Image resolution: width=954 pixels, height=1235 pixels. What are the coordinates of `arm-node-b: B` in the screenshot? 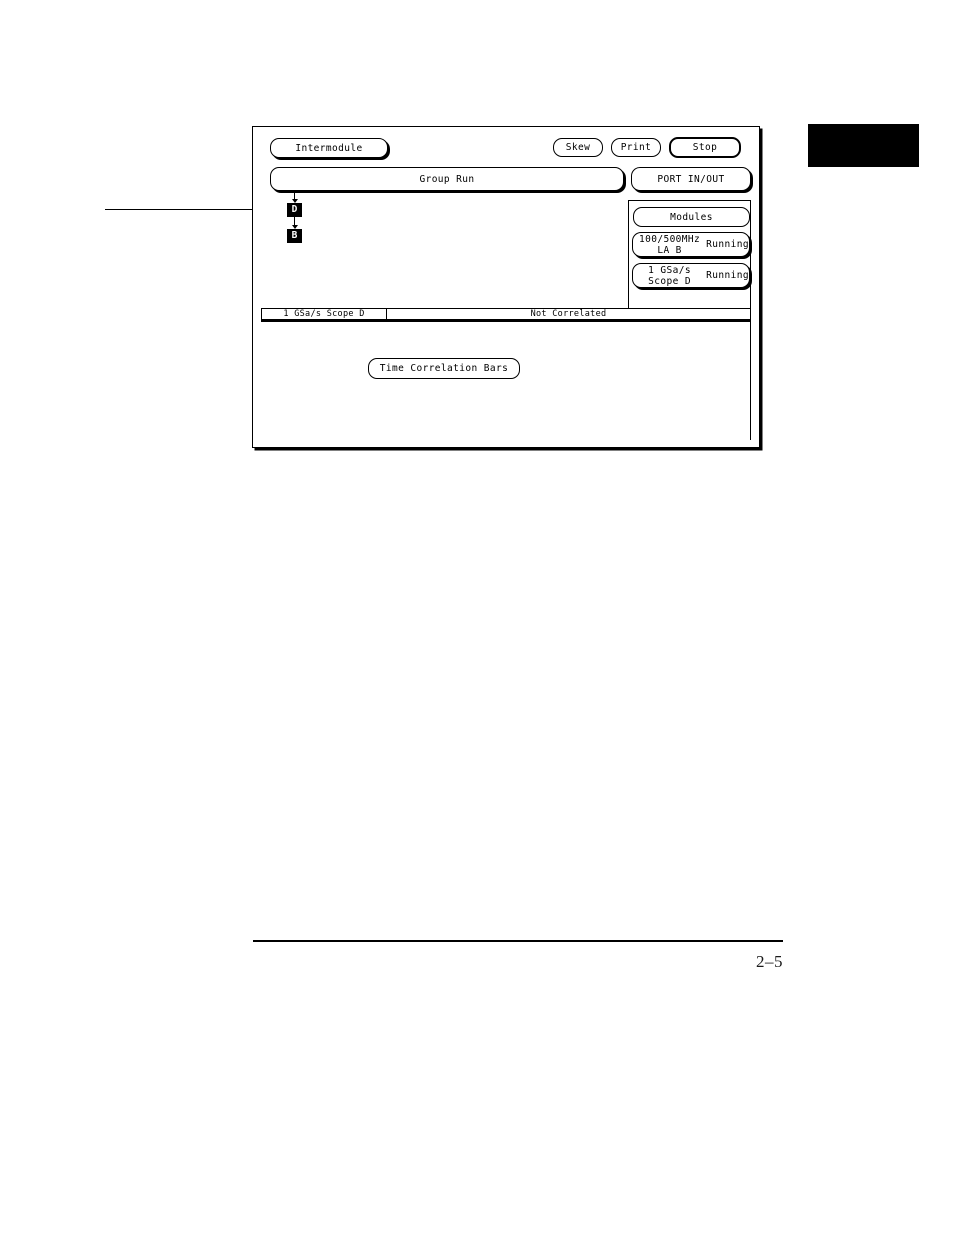 It's located at (294, 236).